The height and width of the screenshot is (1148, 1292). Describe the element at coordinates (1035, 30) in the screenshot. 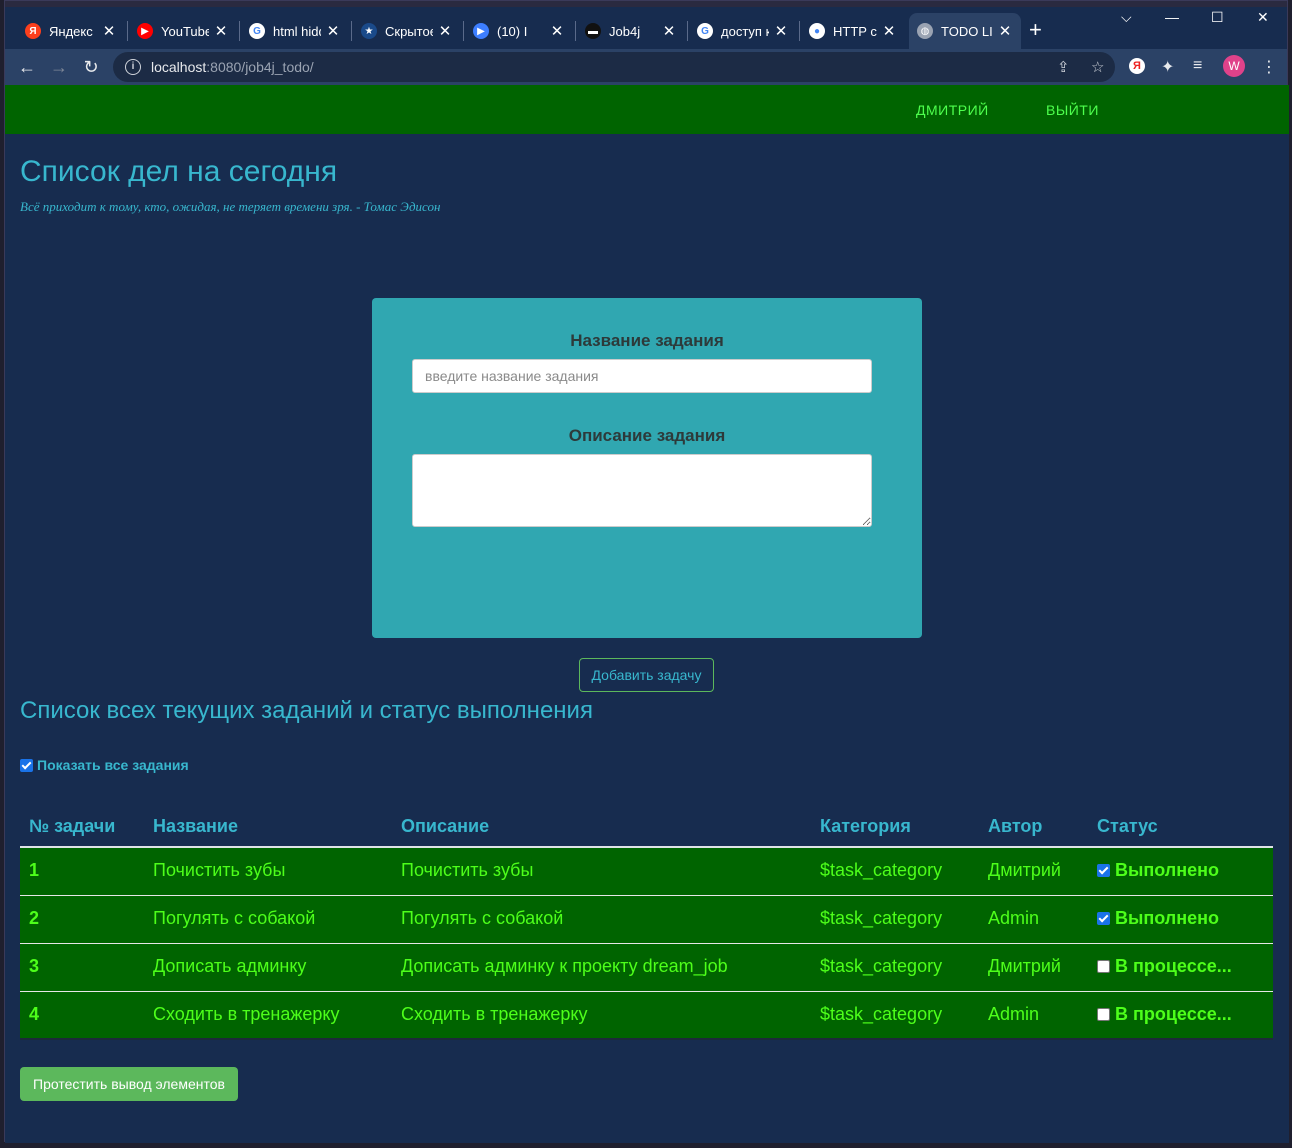

I see `new-tab-plus-icon: +` at that location.